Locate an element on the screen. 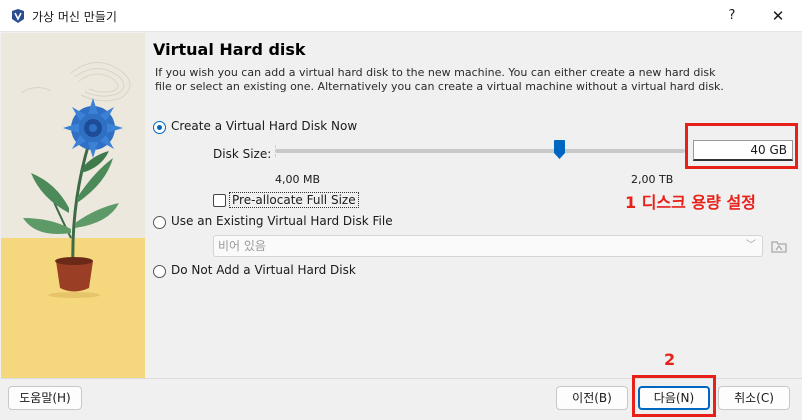 The image size is (802, 420). disk-size-min: 4,00 MB is located at coordinates (298, 179).